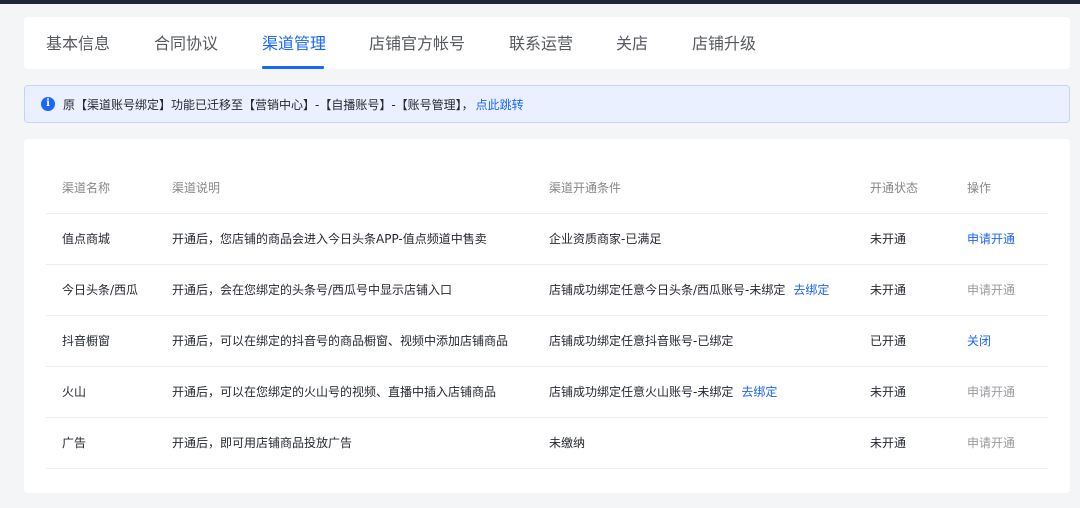  Describe the element at coordinates (417, 44) in the screenshot. I see `tab-official-account: 店铺官方帐号` at that location.